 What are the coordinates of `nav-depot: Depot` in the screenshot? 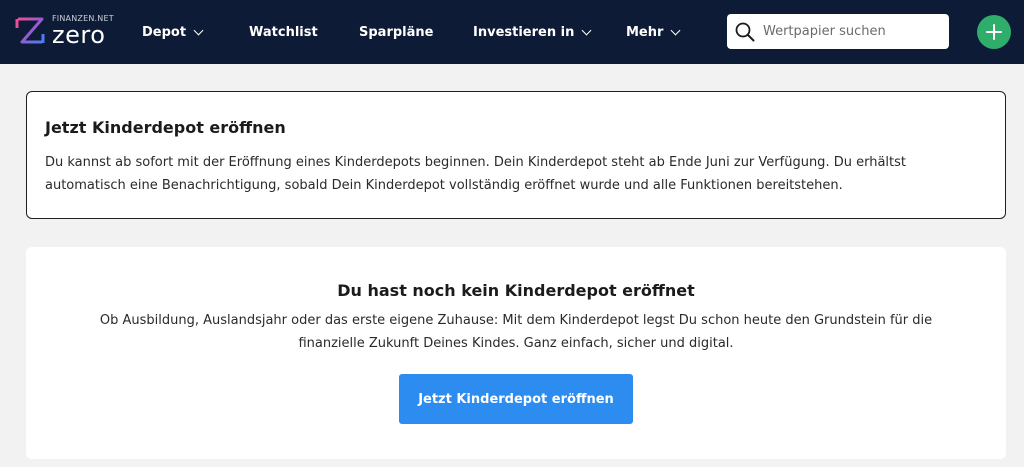 It's located at (173, 32).